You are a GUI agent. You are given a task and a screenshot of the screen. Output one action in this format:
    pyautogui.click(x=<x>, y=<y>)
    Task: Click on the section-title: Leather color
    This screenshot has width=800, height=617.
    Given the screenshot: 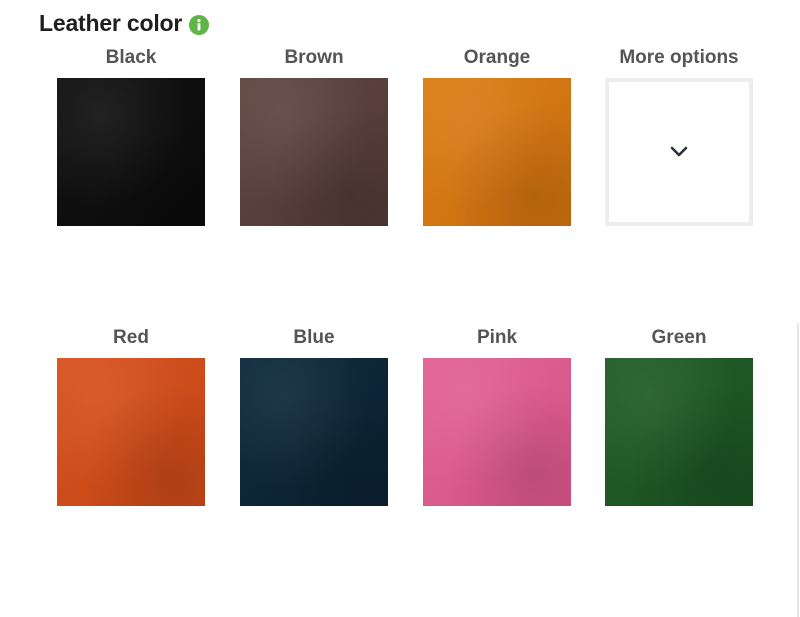 What is the action you would take?
    pyautogui.click(x=111, y=23)
    